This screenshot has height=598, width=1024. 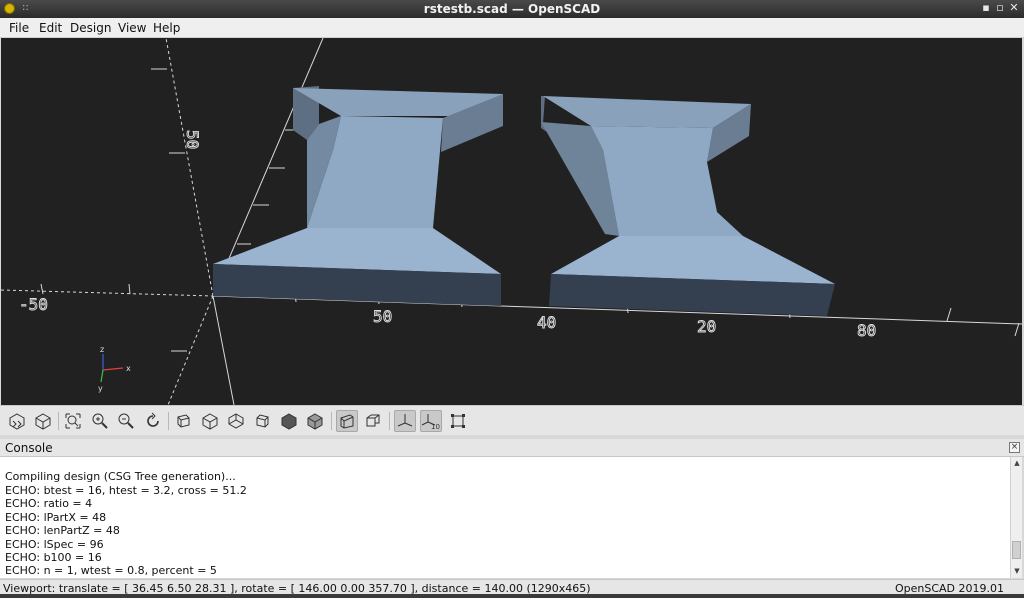 I want to click on view-all-icon, so click(x=73, y=421).